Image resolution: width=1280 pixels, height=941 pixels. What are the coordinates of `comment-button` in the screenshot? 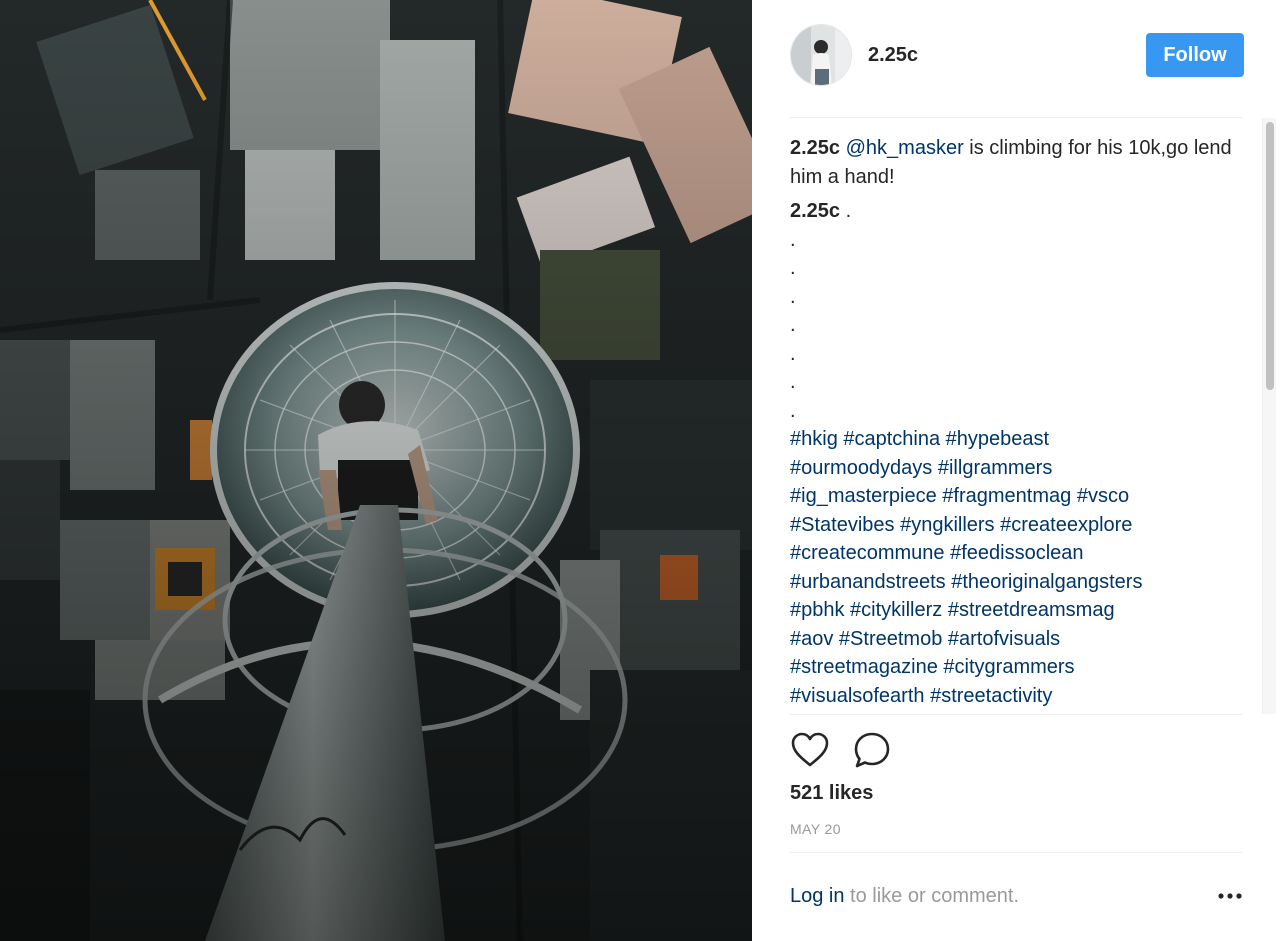 It's located at (872, 750).